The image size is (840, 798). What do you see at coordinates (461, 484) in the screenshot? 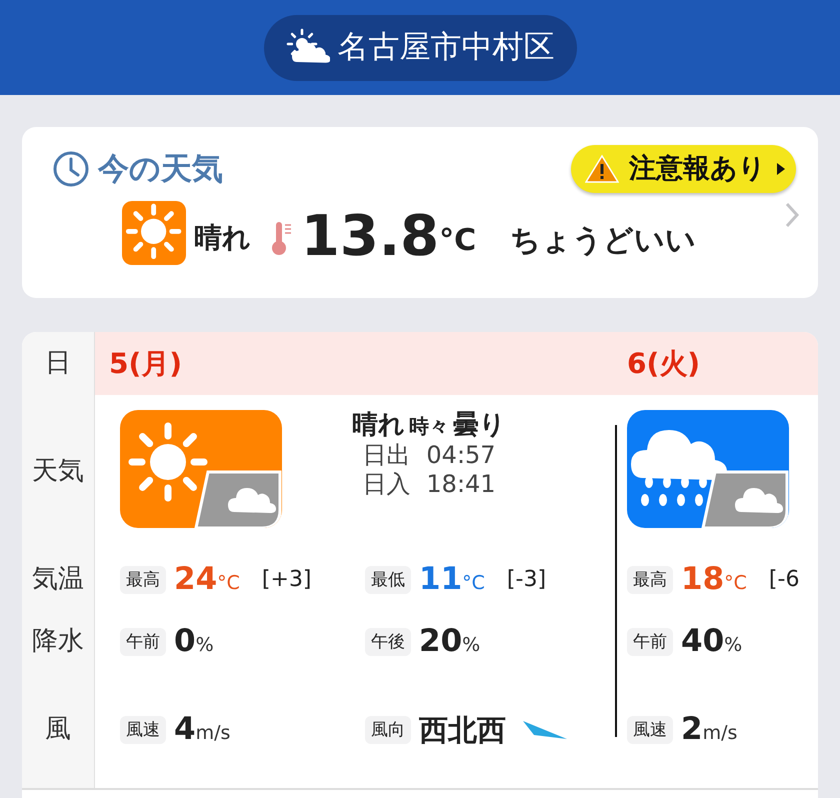
I see `sun-time: 18:41` at bounding box center [461, 484].